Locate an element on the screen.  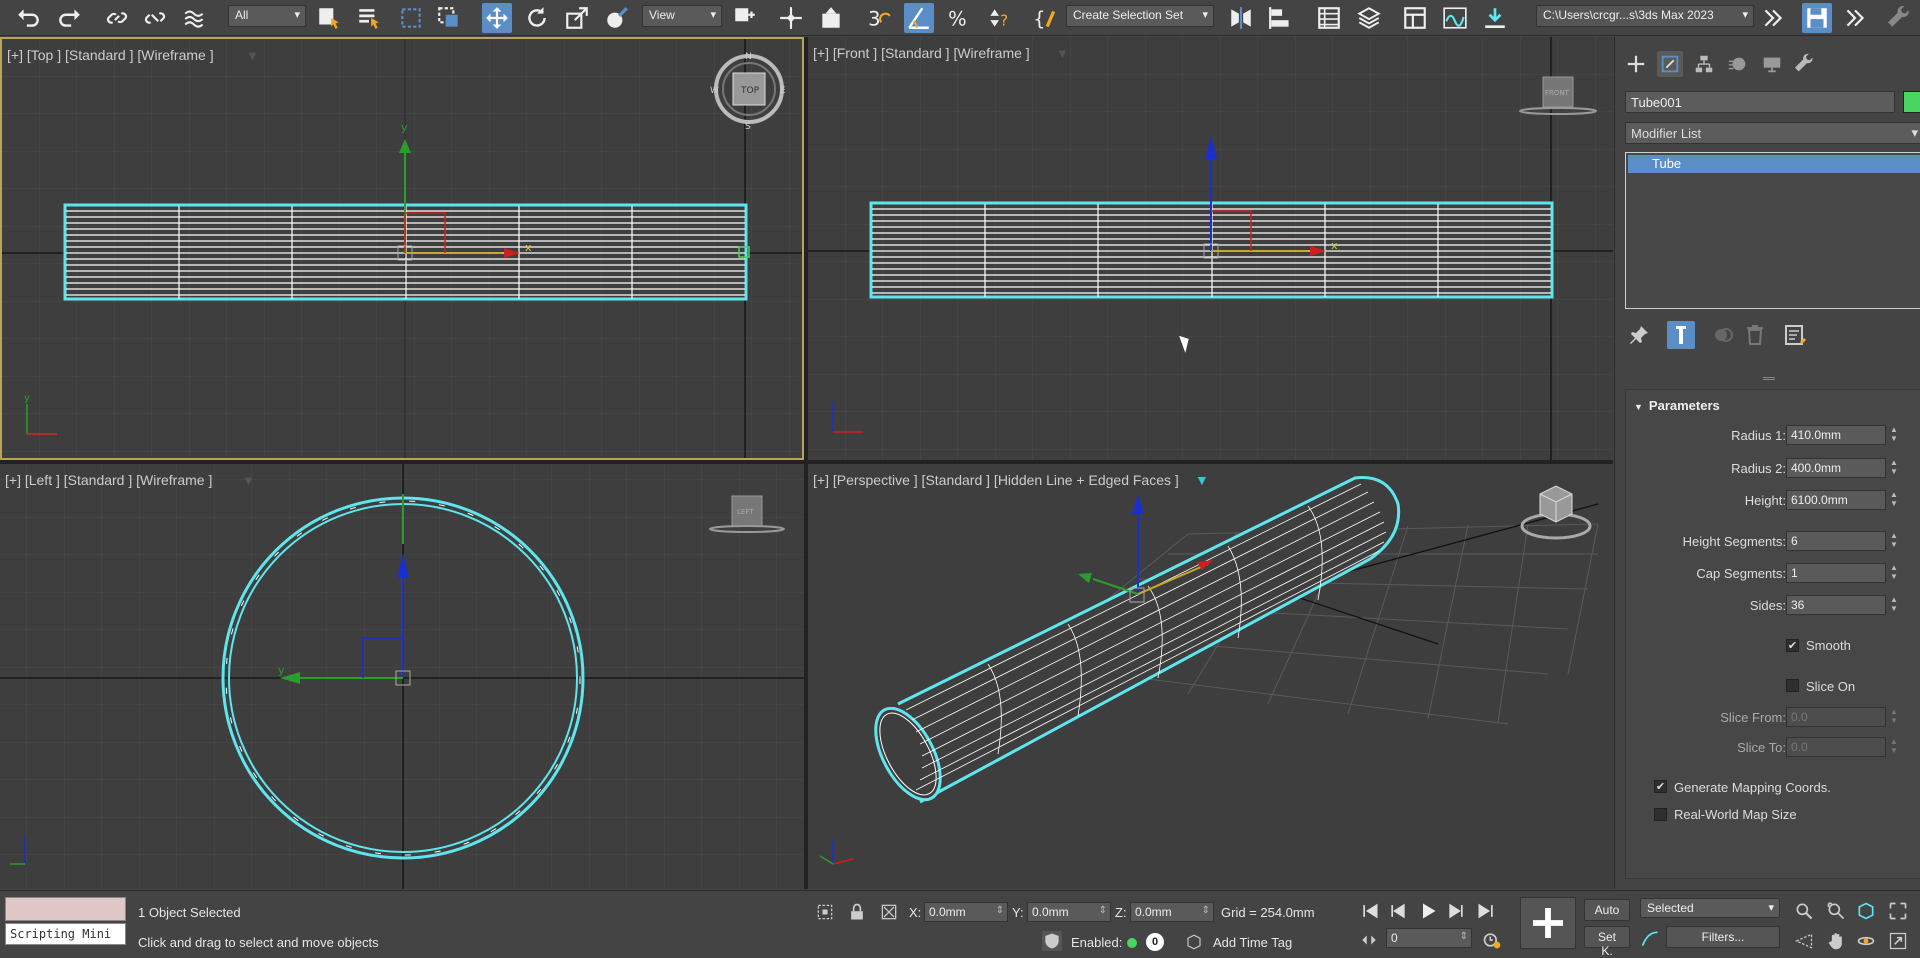
set-key-icon is located at coordinates (1548, 923).